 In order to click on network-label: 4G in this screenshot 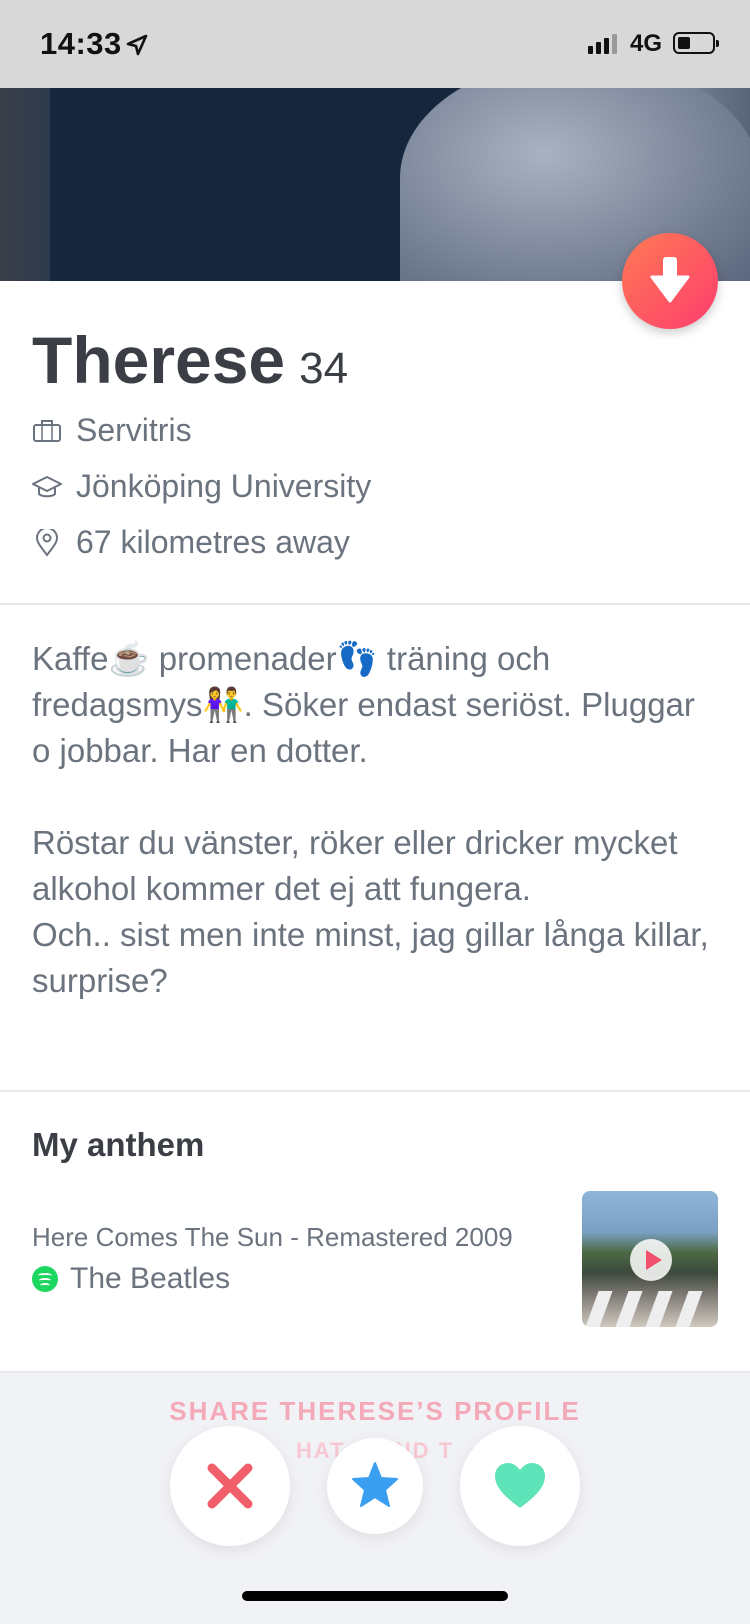, I will do `click(646, 43)`.